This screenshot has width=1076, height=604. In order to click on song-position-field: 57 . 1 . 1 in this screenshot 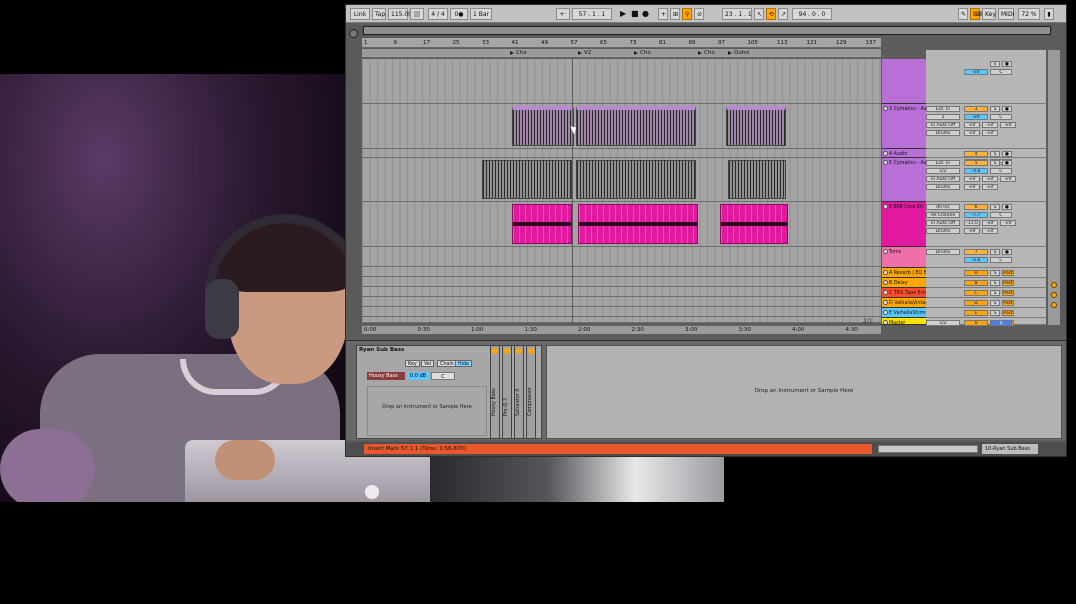, I will do `click(592, 14)`.